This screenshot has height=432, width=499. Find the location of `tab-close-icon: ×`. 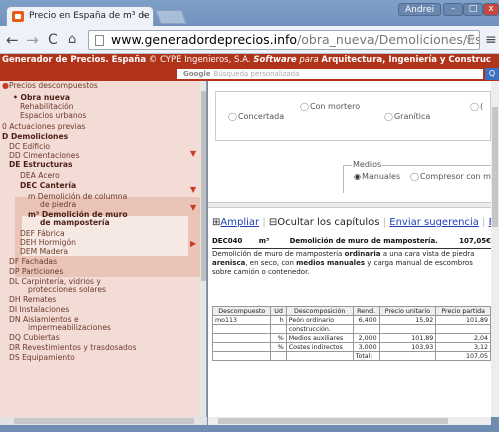

tab-close-icon: × is located at coordinates (144, 16).